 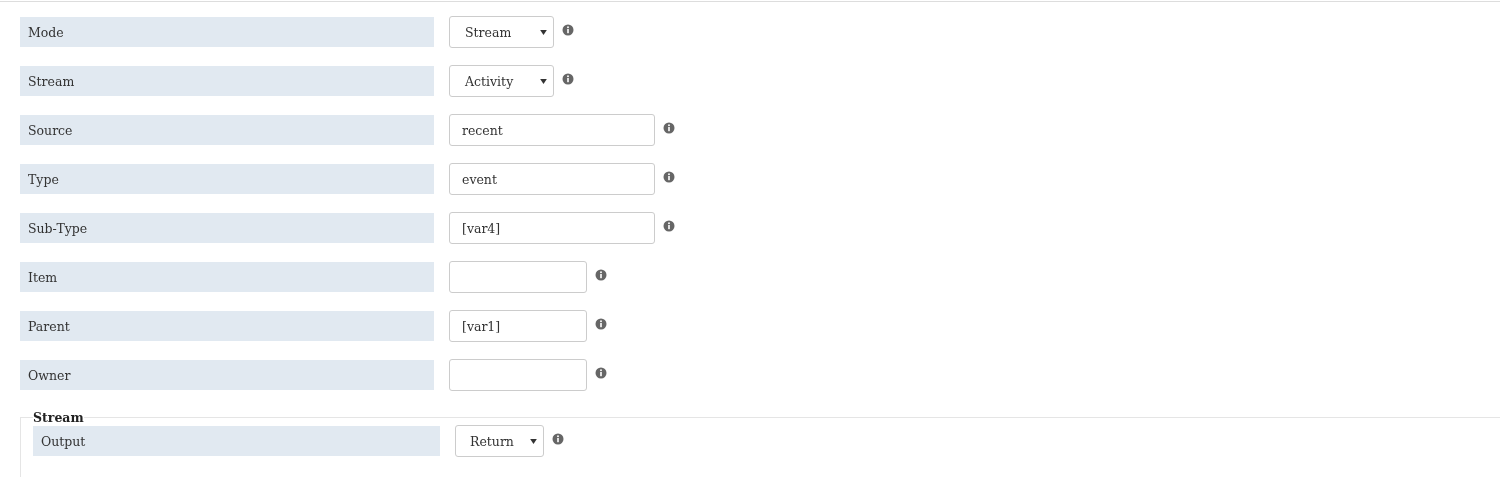 What do you see at coordinates (227, 130) in the screenshot?
I see `field-label: Source` at bounding box center [227, 130].